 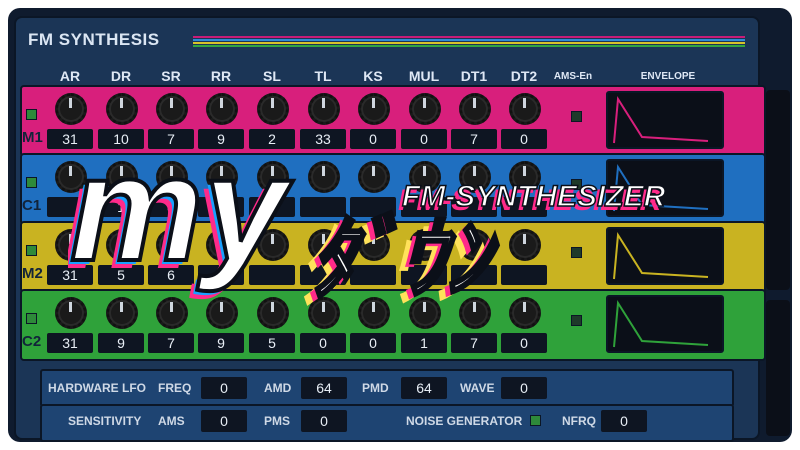 What do you see at coordinates (105, 421) in the screenshot?
I see `sensitivity-label: SENSITIVITY` at bounding box center [105, 421].